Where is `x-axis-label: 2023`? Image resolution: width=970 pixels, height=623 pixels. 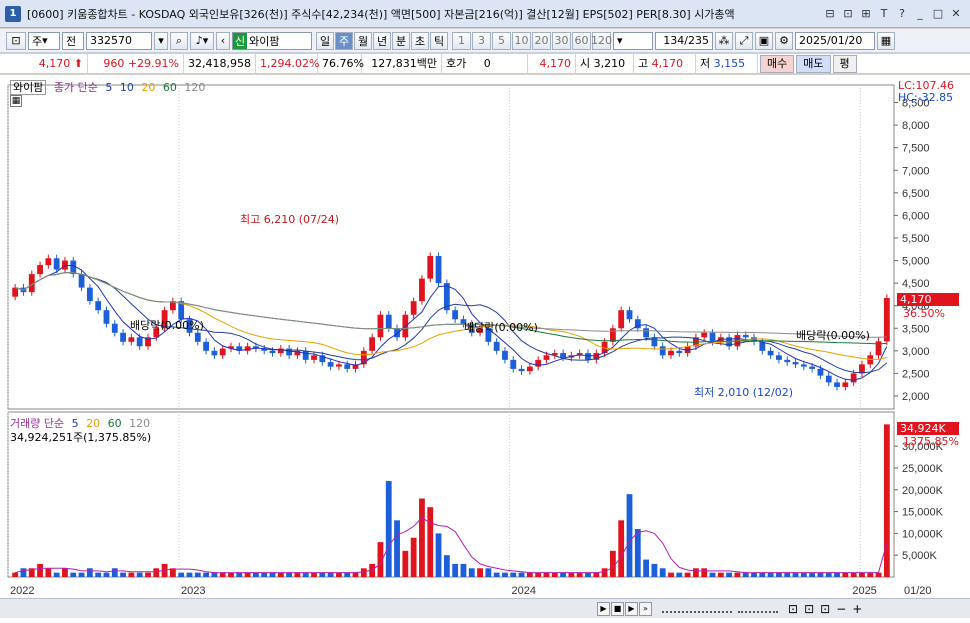
x-axis-label: 2023 is located at coordinates (193, 591).